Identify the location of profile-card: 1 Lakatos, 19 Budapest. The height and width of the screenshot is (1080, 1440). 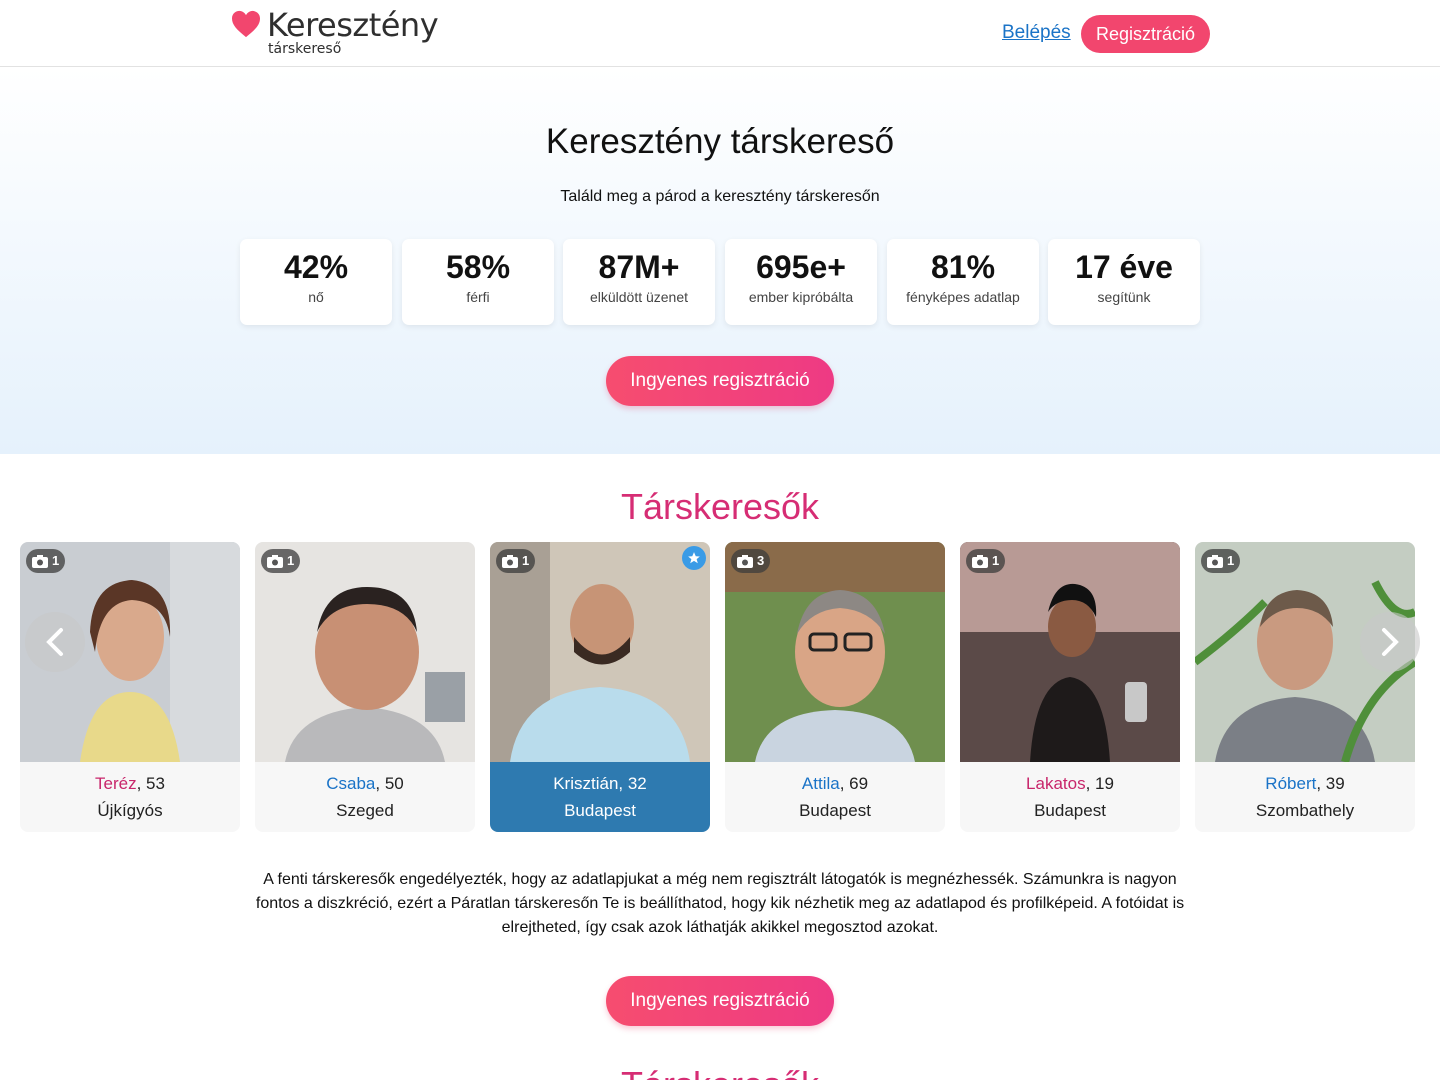
(1070, 687).